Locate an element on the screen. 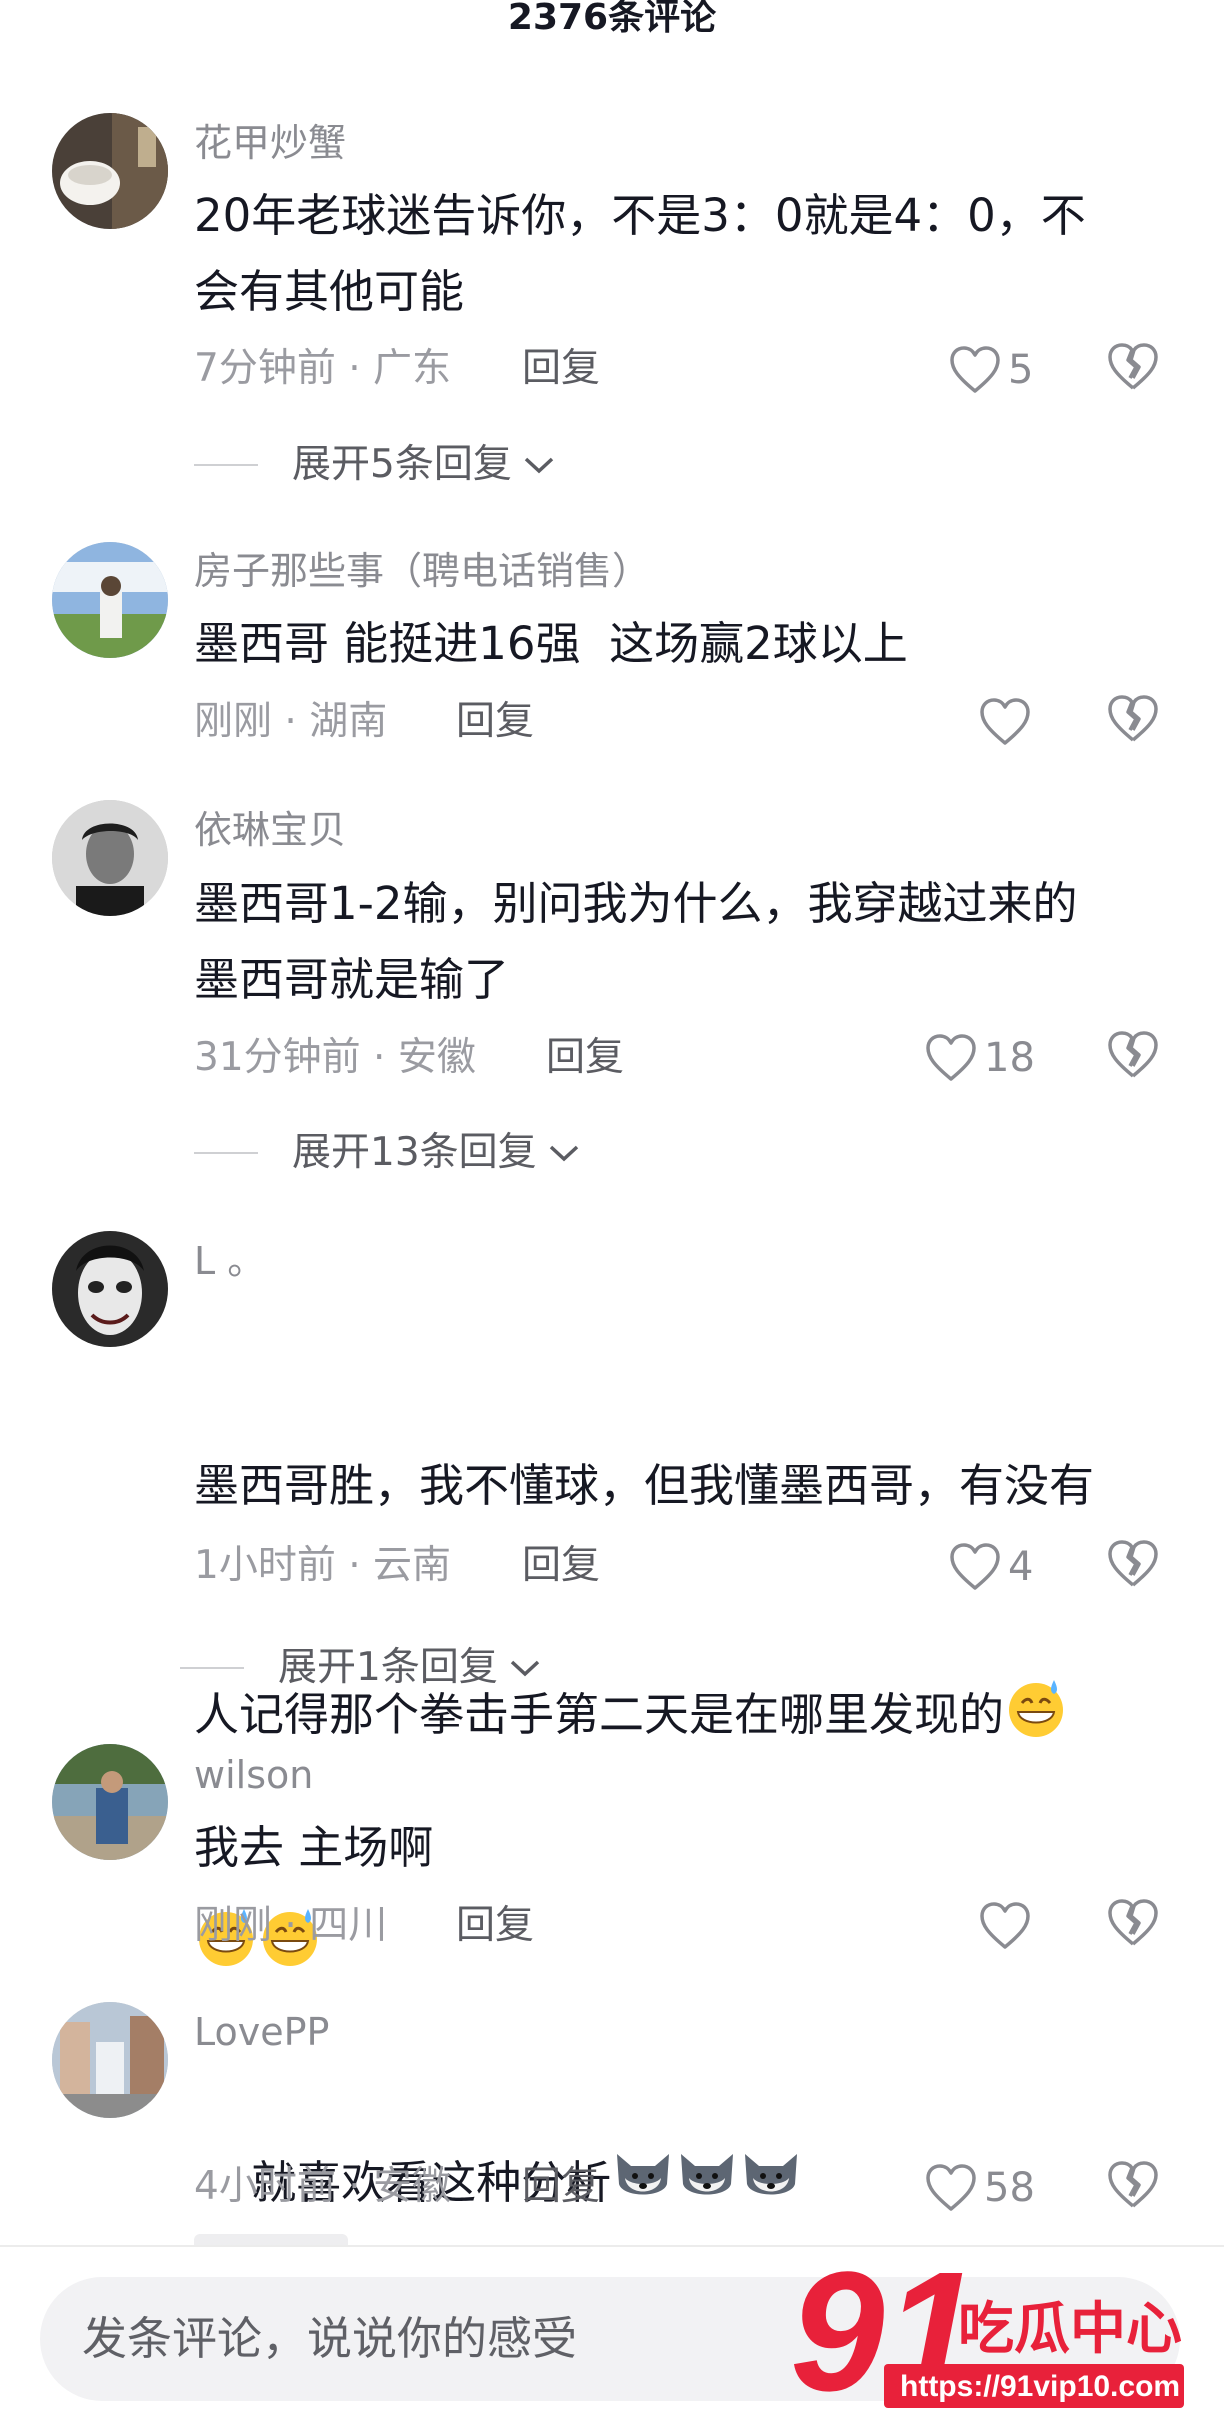 The image size is (1224, 2433). comment-meta: 31分钟前 · 安徽 is located at coordinates (335, 1057).